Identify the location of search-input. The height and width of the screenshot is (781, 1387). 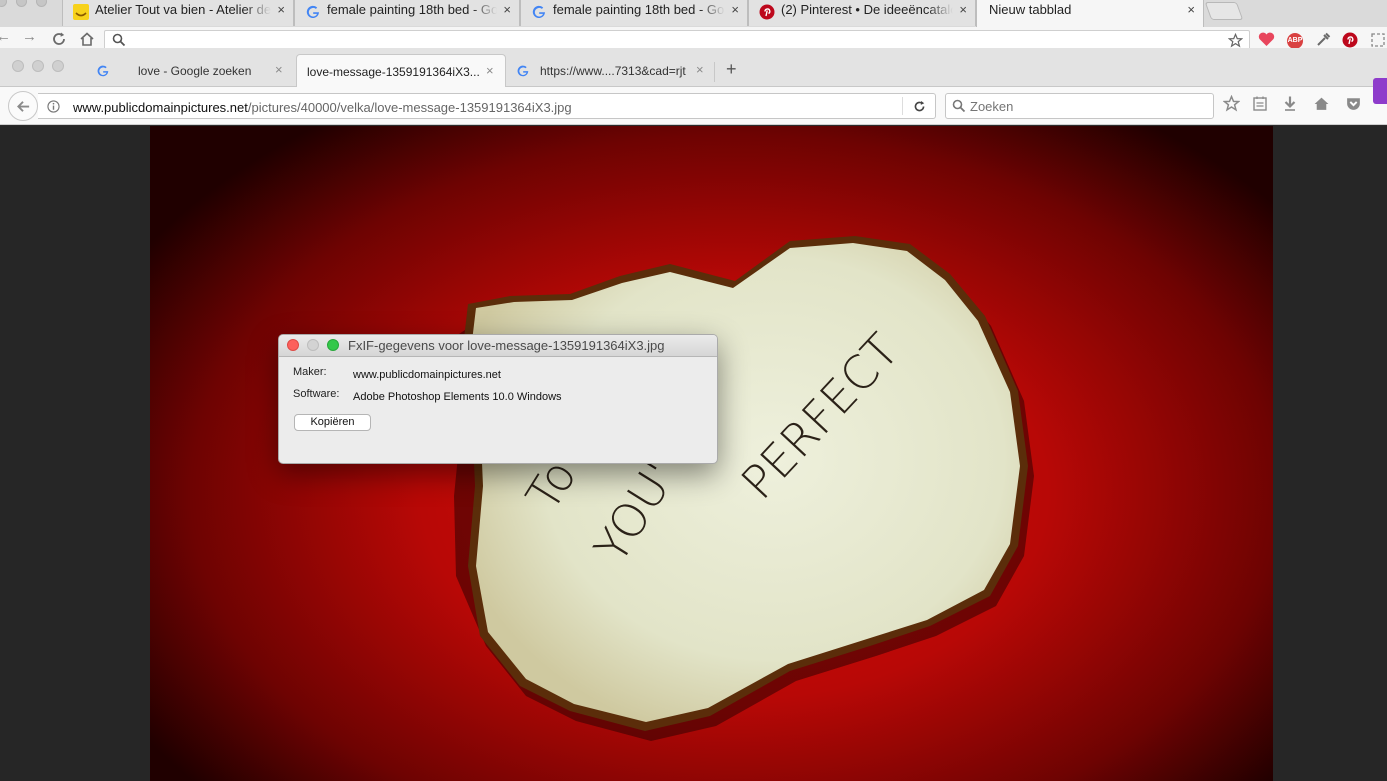
(1088, 106).